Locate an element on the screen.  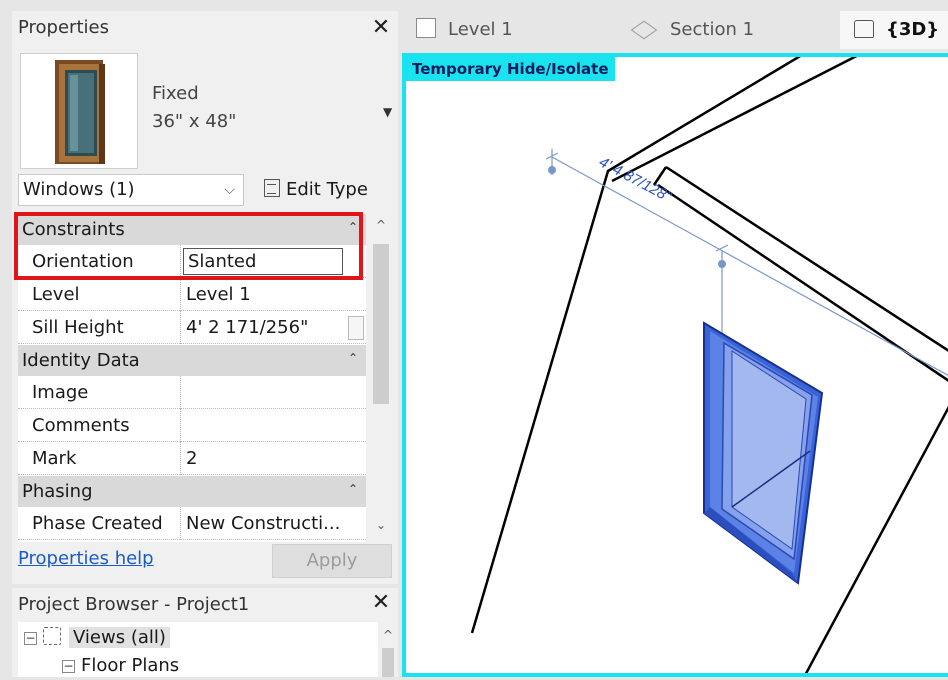
row-image: Image is located at coordinates (192, 392).